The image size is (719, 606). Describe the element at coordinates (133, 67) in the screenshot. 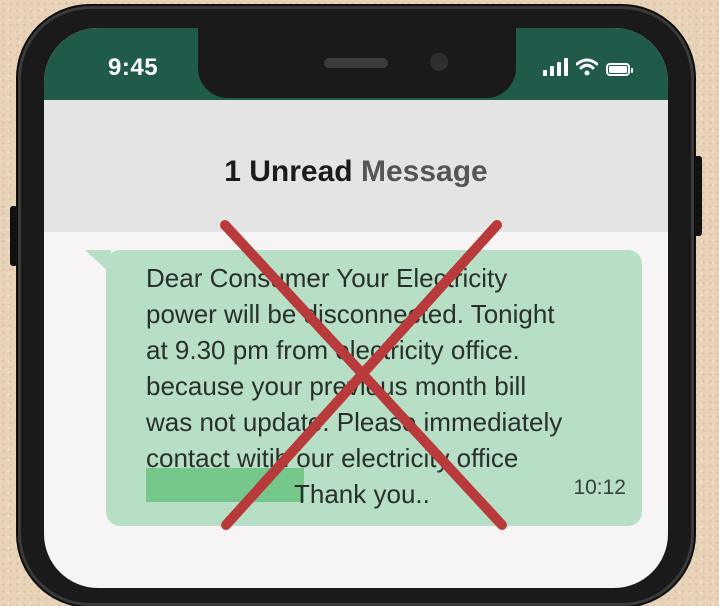

I see `status-time: 9:45` at that location.